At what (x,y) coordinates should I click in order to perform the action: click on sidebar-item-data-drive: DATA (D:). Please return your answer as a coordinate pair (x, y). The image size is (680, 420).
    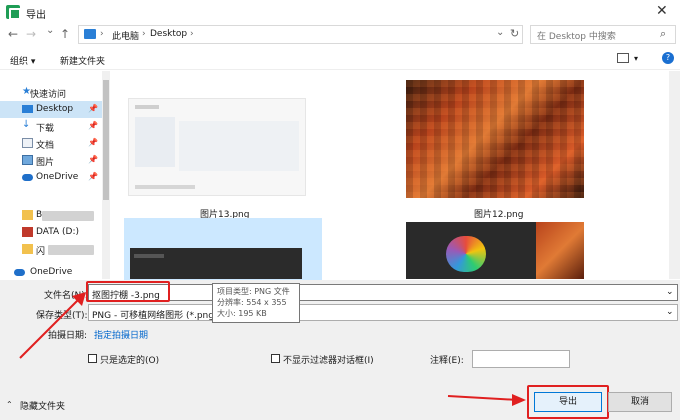
    Looking at the image, I should click on (55, 232).